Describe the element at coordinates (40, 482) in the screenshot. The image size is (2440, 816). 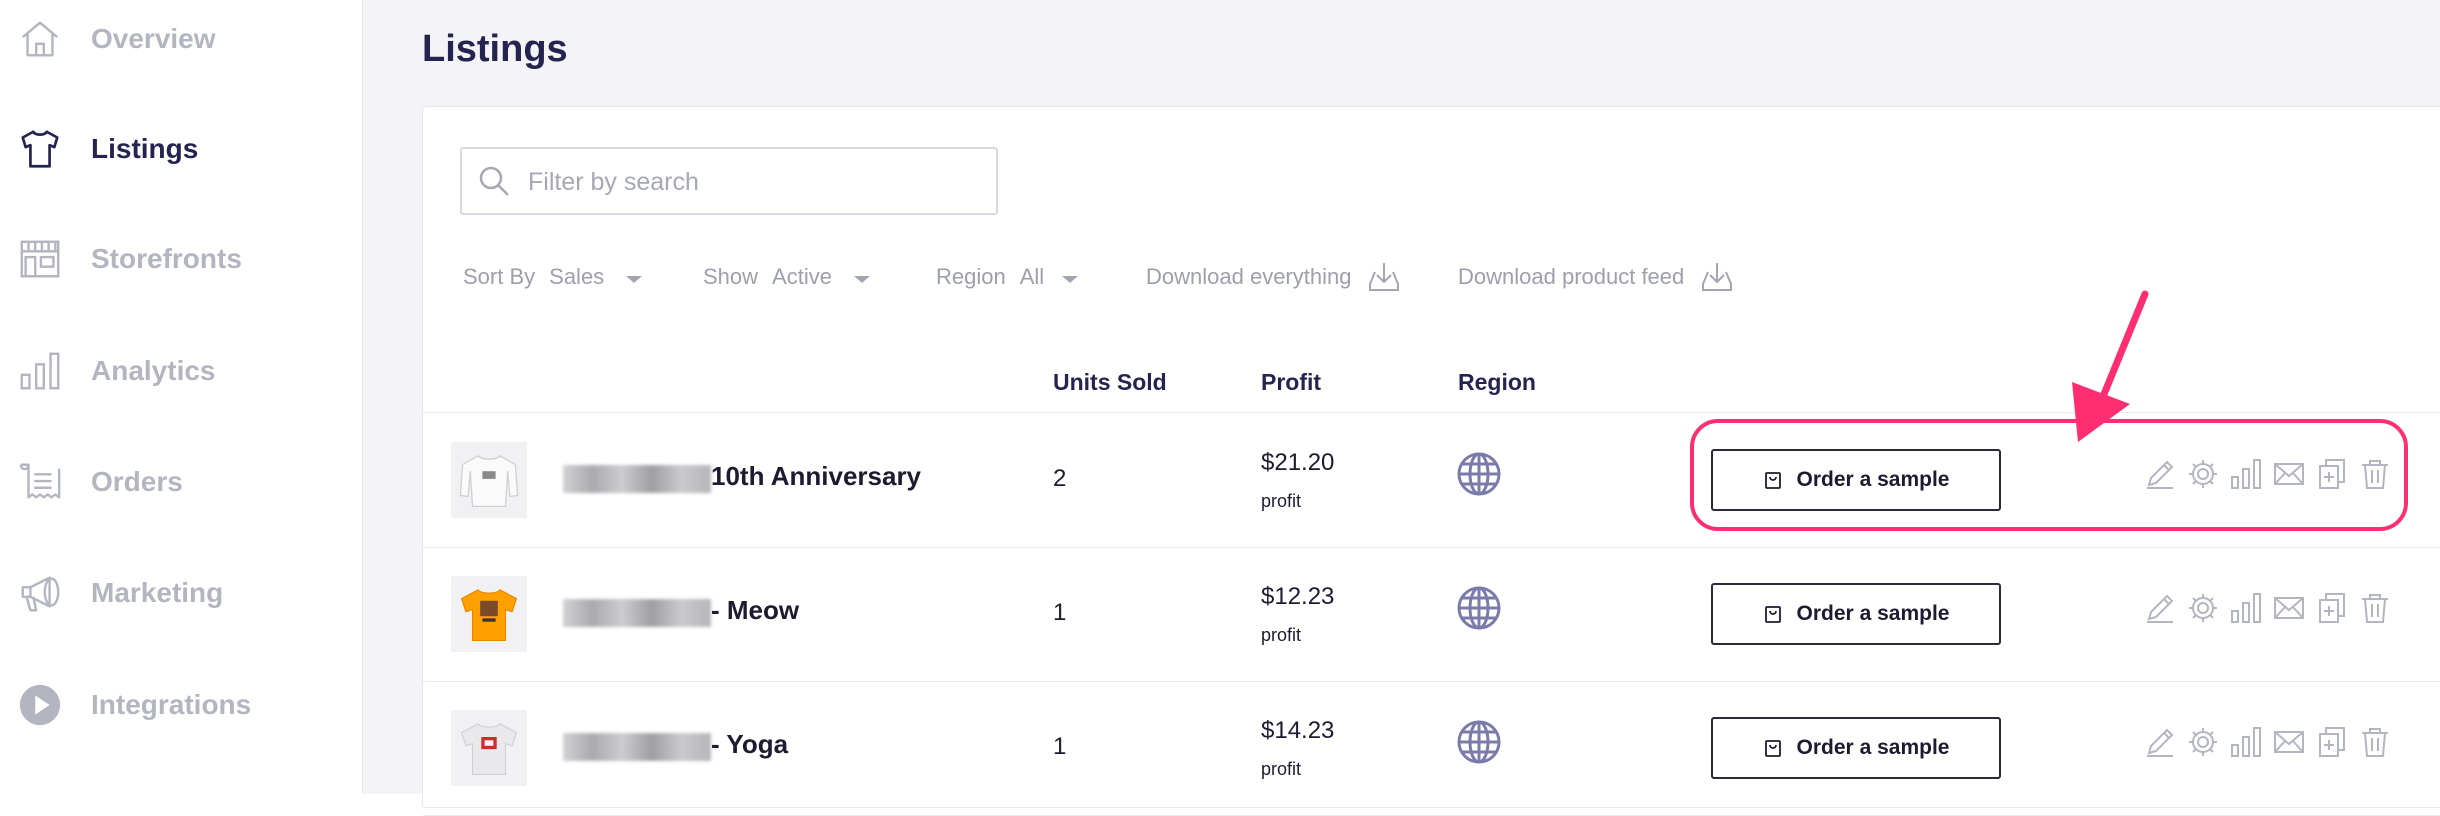
I see `receipt-icon` at that location.